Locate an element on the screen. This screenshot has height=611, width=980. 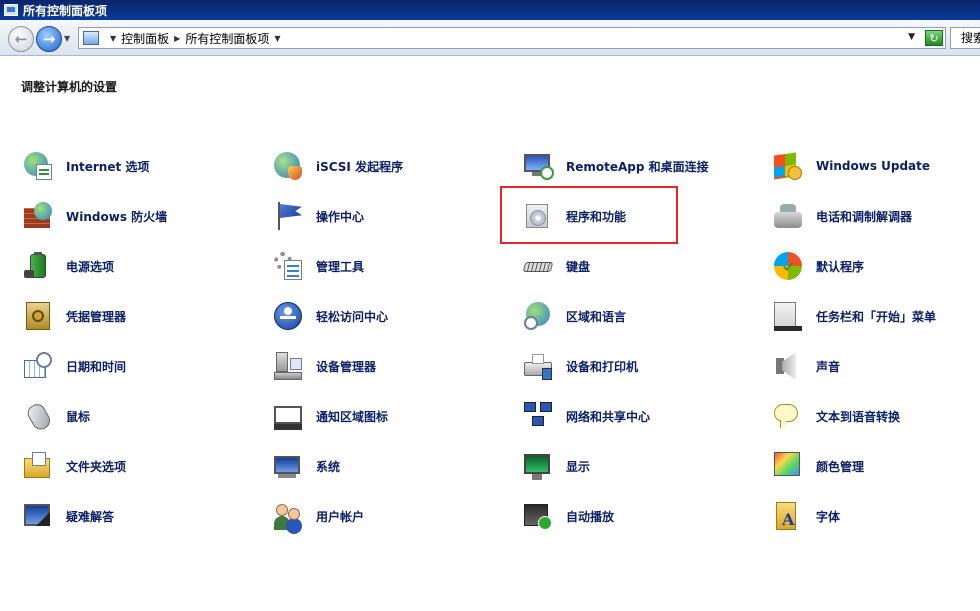
credential-manager-icon is located at coordinates (38, 316).